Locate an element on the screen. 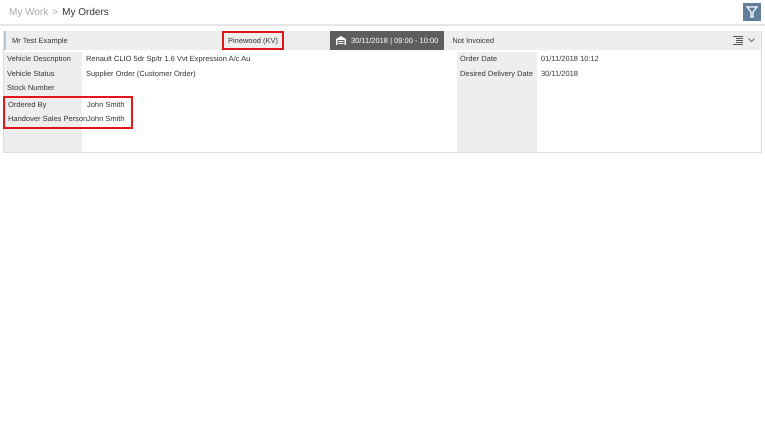 This screenshot has height=424, width=765. chevron-down-icon is located at coordinates (751, 40).